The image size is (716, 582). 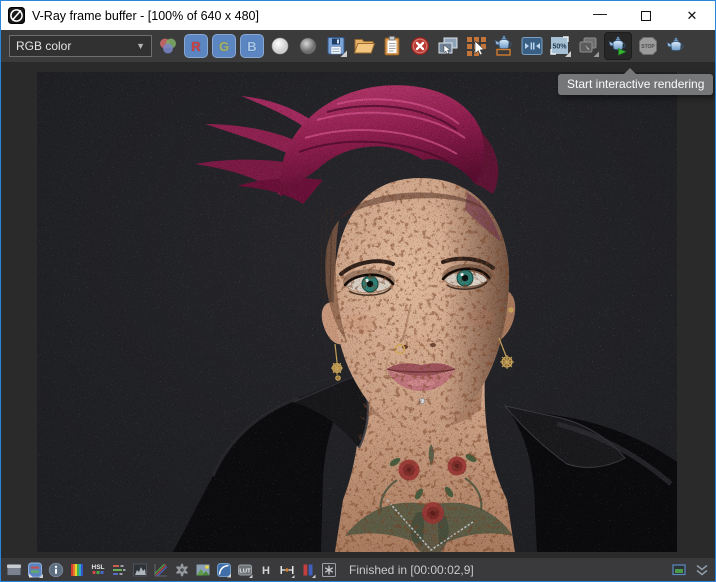 I want to click on history-label: H, so click(x=266, y=571).